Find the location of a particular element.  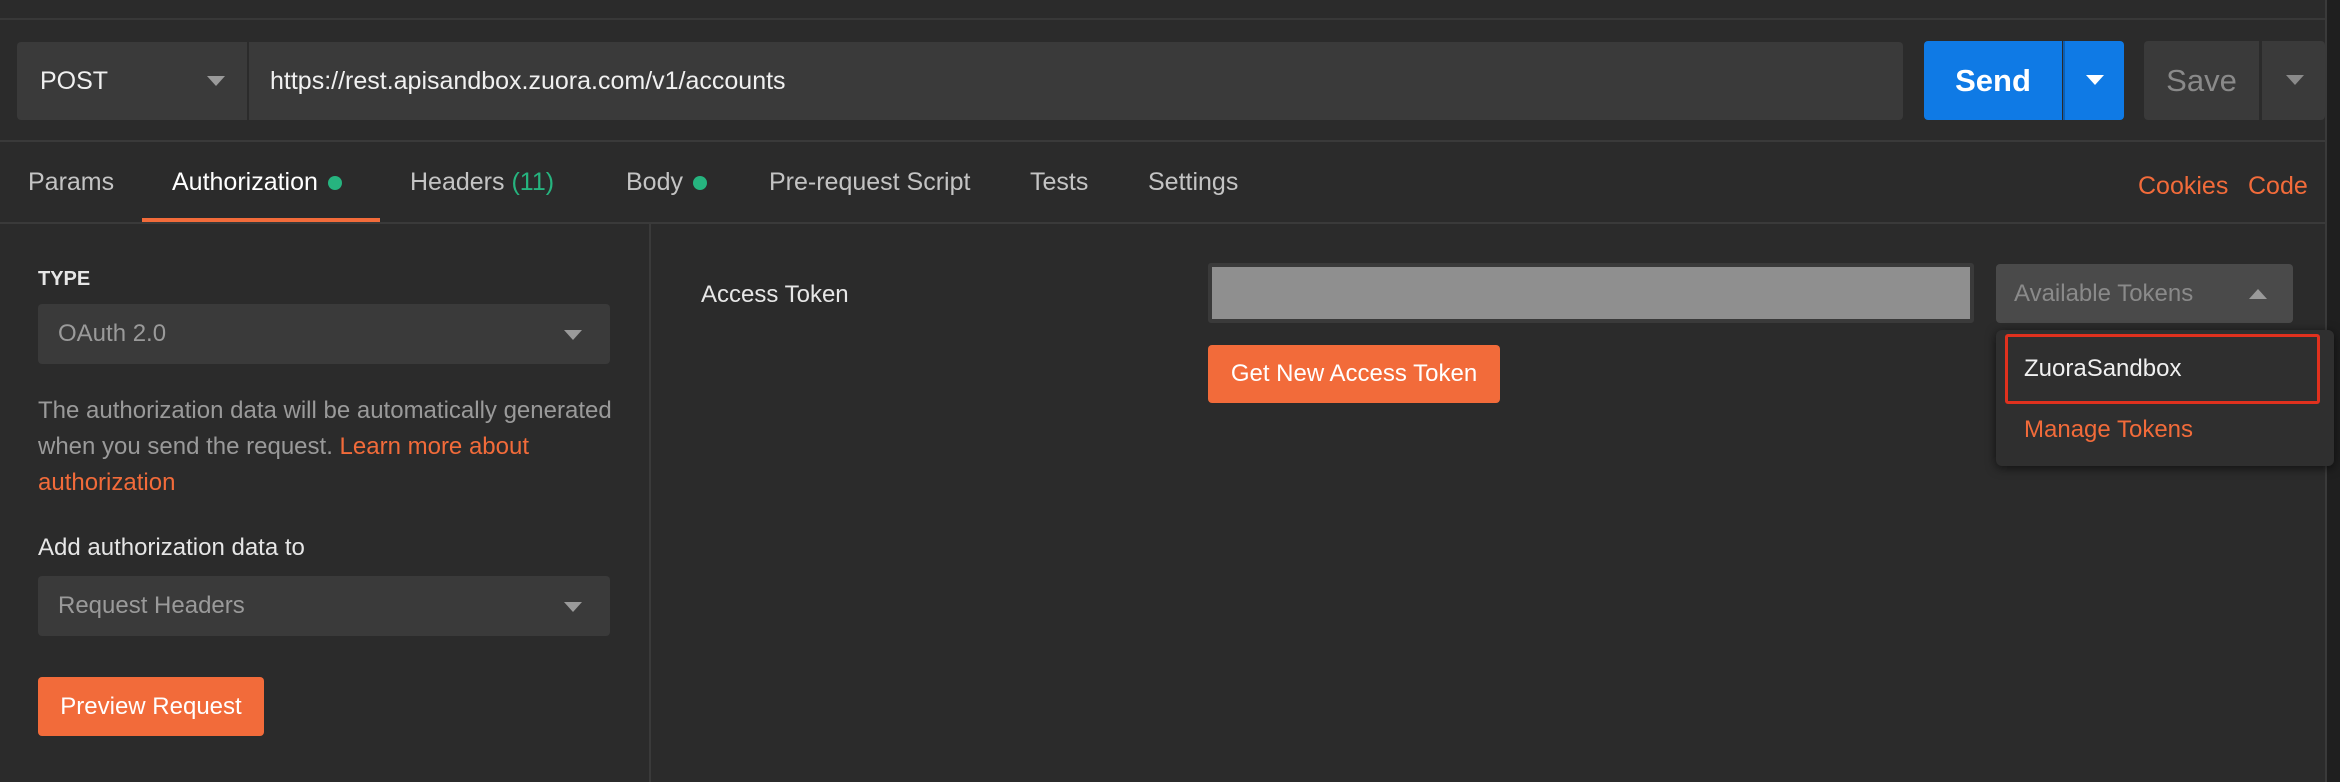

method-label: POST is located at coordinates (74, 80).